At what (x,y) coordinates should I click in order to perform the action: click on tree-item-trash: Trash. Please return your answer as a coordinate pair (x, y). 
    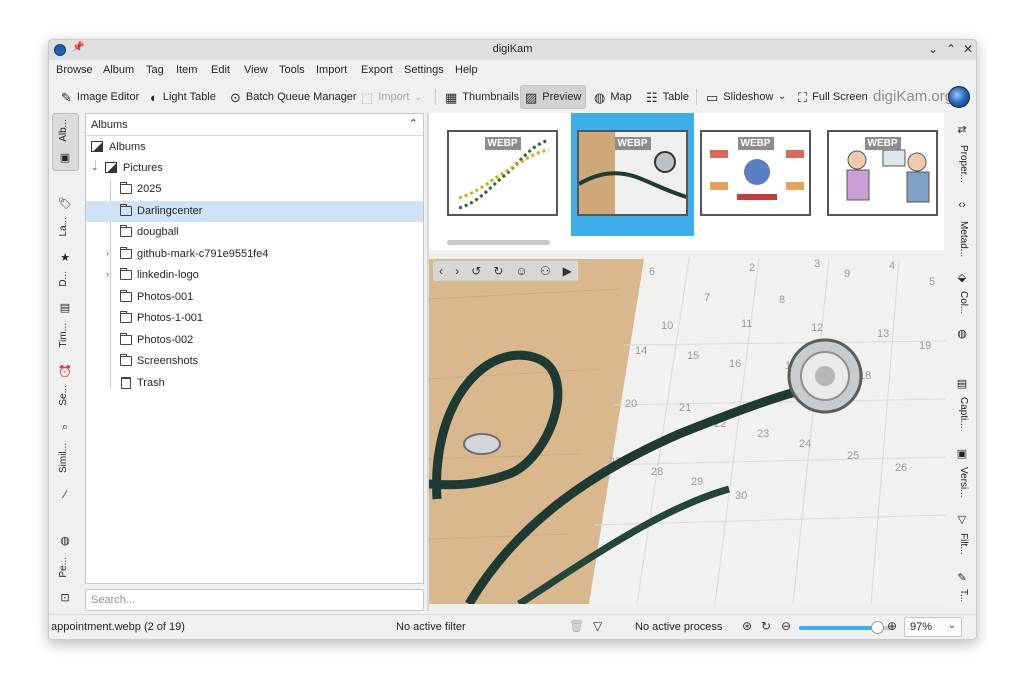
    Looking at the image, I should click on (254, 383).